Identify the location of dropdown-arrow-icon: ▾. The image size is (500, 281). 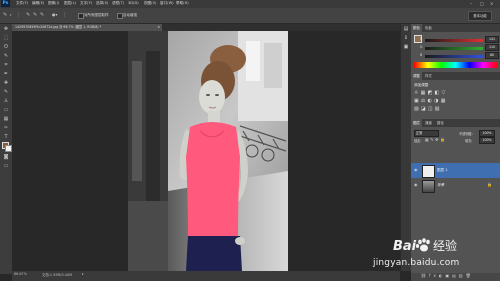
(11, 15).